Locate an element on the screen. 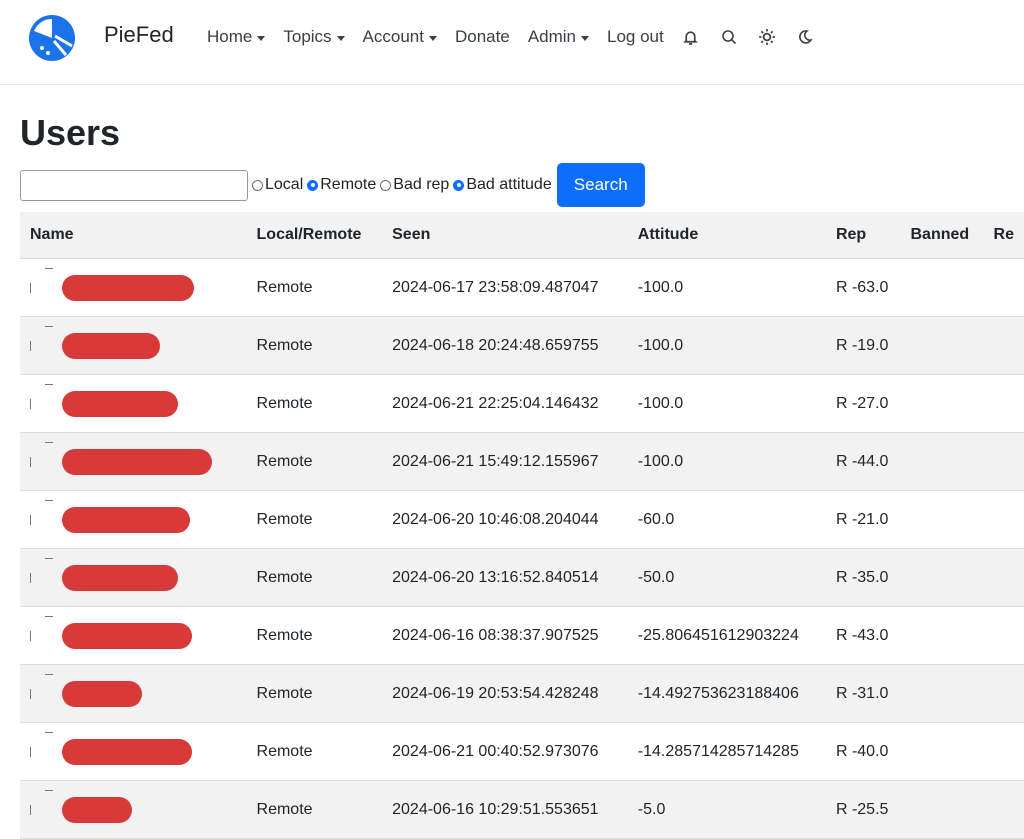 Image resolution: width=1024 pixels, height=839 pixels. user-rep: R -21.0 is located at coordinates (863, 519).